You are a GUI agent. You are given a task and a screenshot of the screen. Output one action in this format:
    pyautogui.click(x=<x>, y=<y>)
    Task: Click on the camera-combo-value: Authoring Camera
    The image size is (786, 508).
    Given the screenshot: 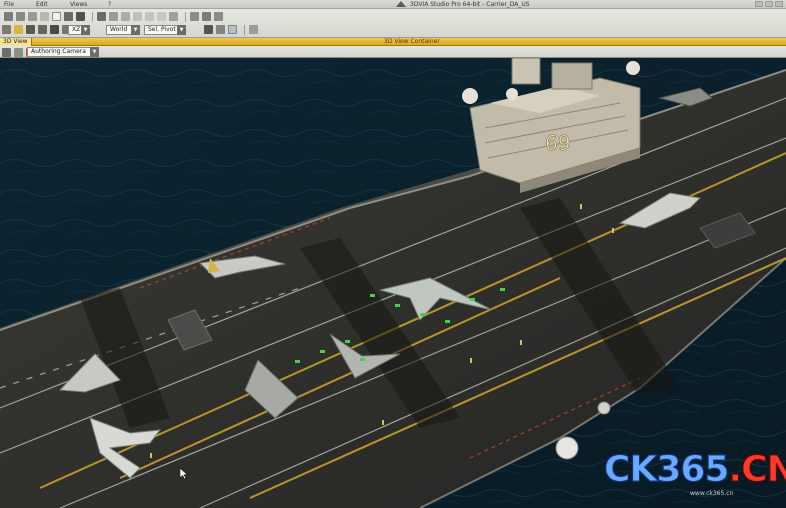 What is the action you would take?
    pyautogui.click(x=58, y=51)
    